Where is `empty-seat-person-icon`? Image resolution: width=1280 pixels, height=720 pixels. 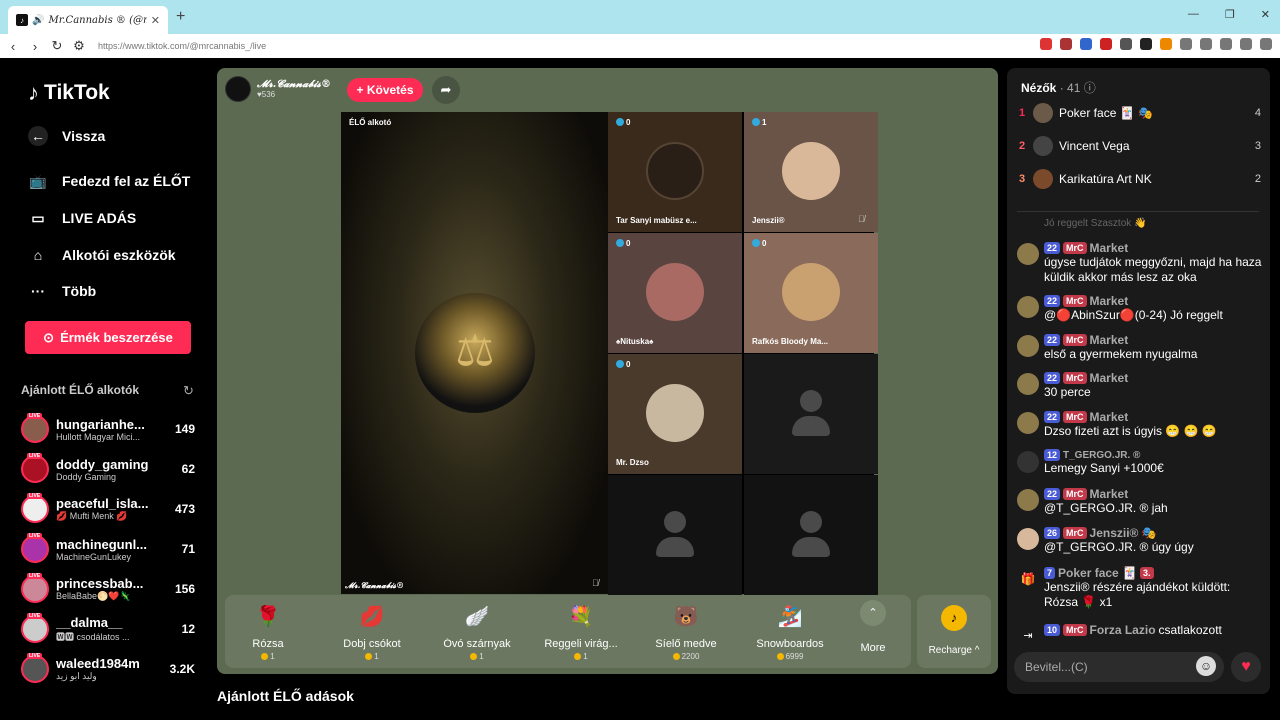 empty-seat-person-icon is located at coordinates (811, 414).